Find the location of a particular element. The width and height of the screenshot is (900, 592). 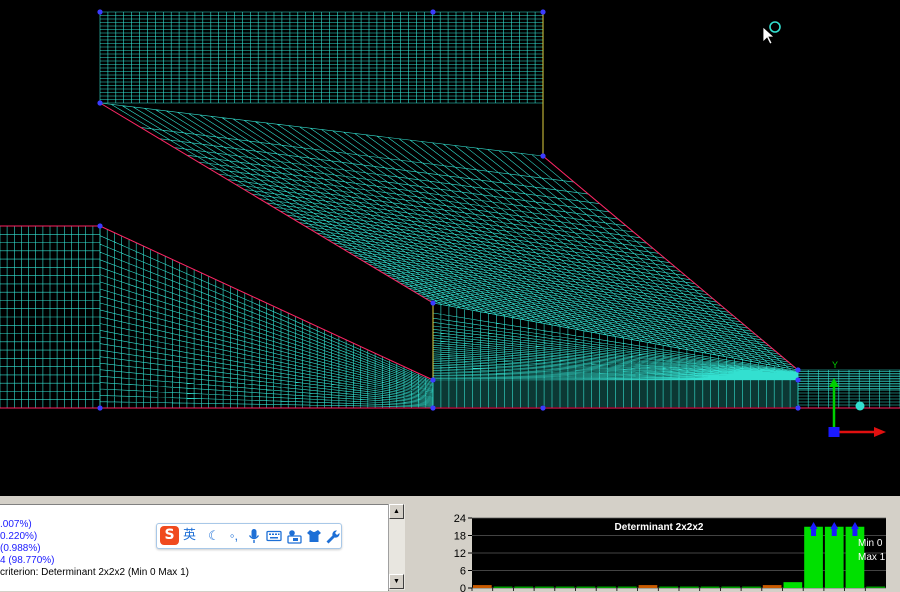

histogram-ytick-label: 0 is located at coordinates (463, 587).